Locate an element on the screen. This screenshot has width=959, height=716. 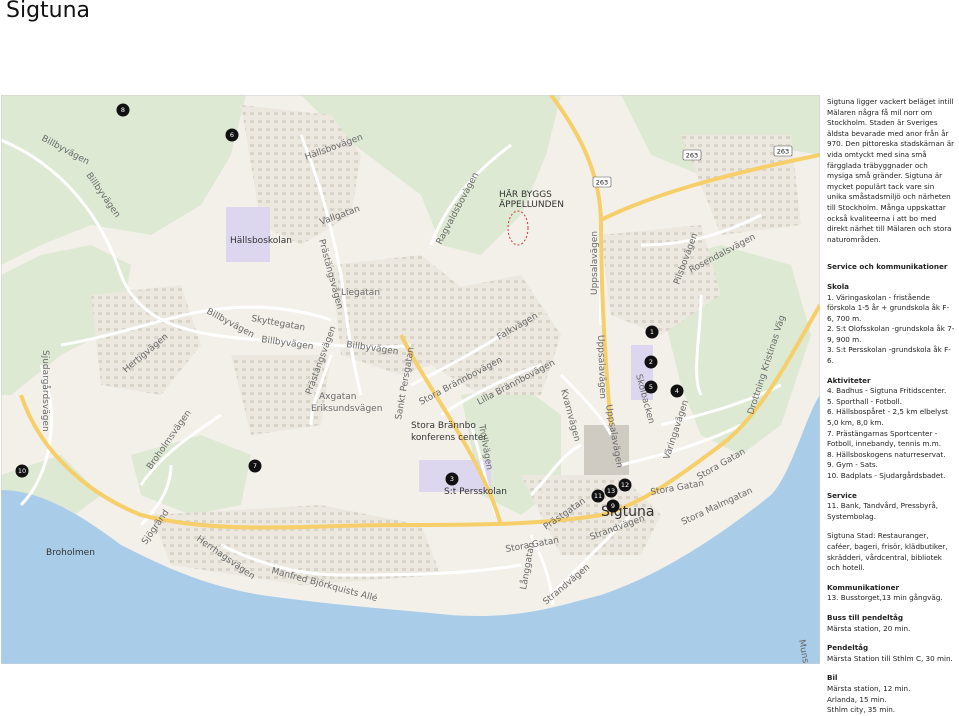
label-broholmen: Broholmen is located at coordinates (70, 553).